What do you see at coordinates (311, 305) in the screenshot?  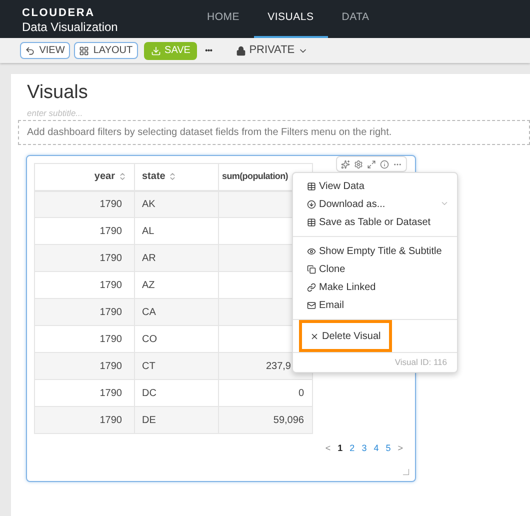 I see `envelope-icon` at bounding box center [311, 305].